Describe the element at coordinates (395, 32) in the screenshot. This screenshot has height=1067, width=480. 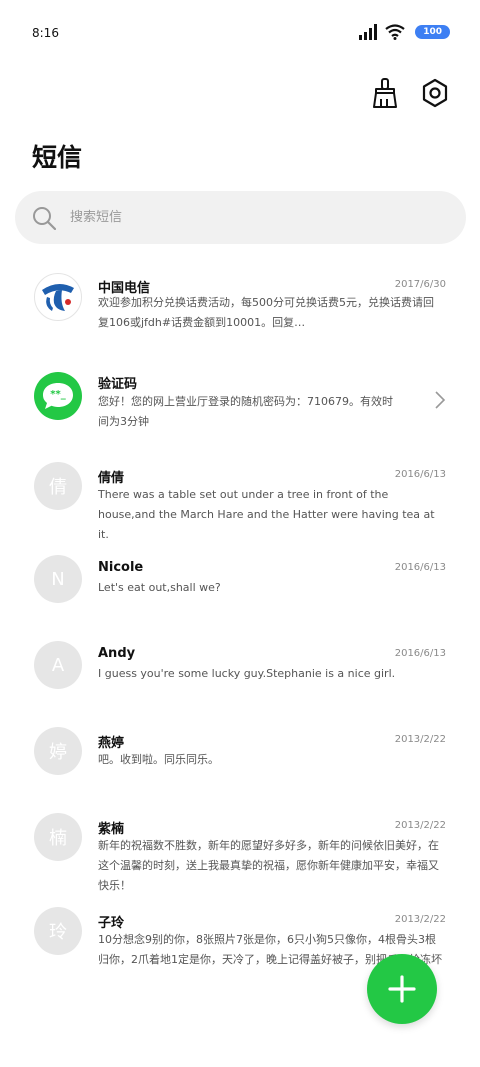
I see `wifi-icon` at that location.